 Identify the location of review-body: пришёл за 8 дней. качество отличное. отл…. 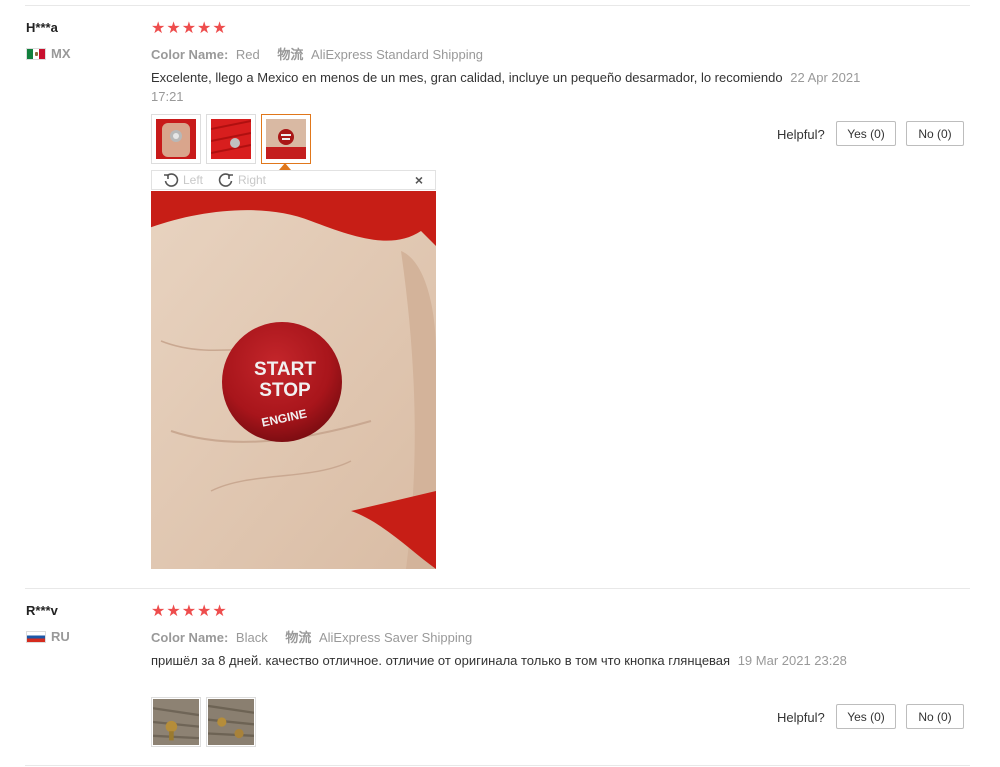
(441, 660).